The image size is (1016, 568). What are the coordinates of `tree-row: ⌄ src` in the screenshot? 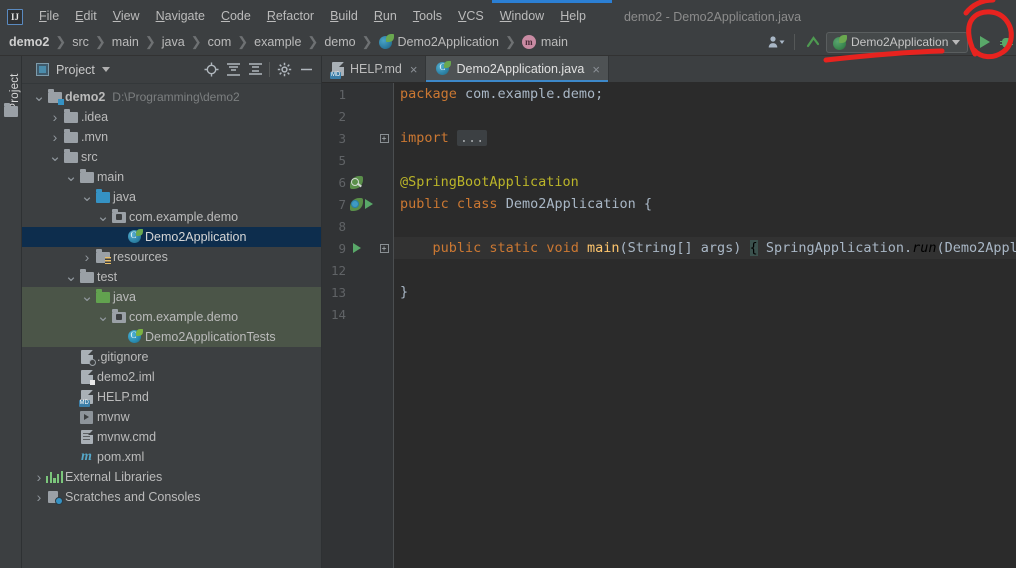 It's located at (171, 157).